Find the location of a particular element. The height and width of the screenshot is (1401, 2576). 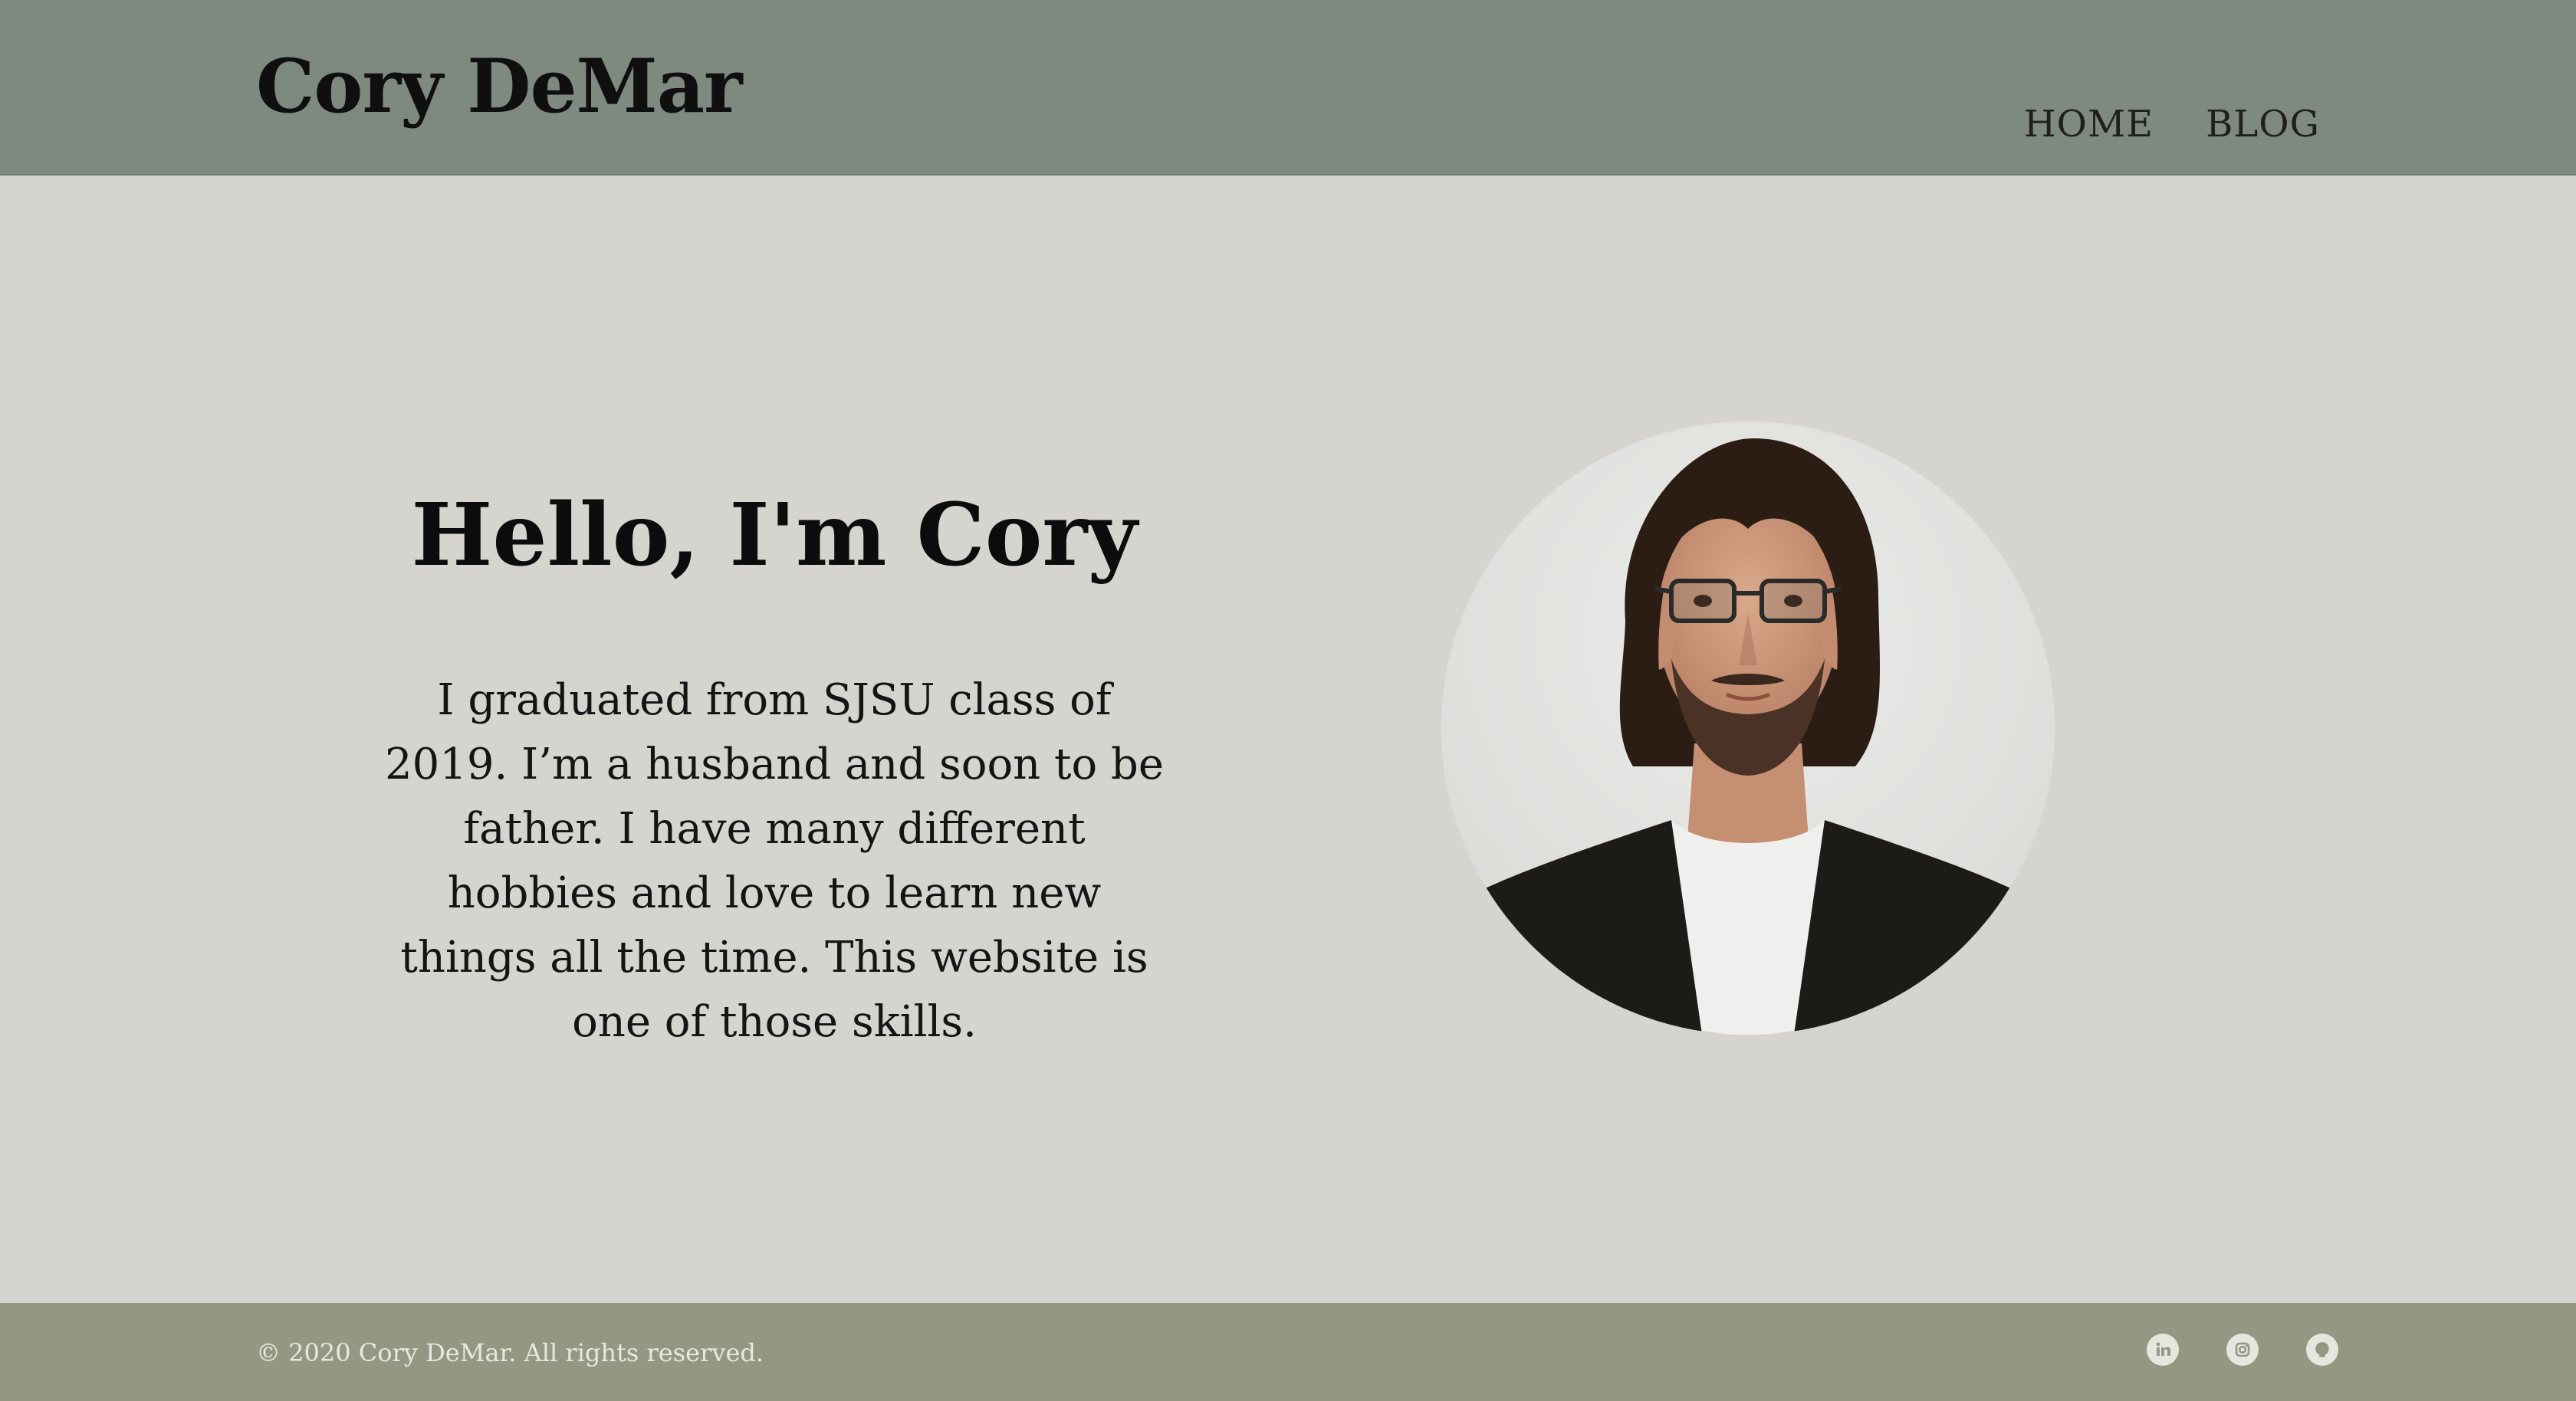

github-icon is located at coordinates (2322, 1349).